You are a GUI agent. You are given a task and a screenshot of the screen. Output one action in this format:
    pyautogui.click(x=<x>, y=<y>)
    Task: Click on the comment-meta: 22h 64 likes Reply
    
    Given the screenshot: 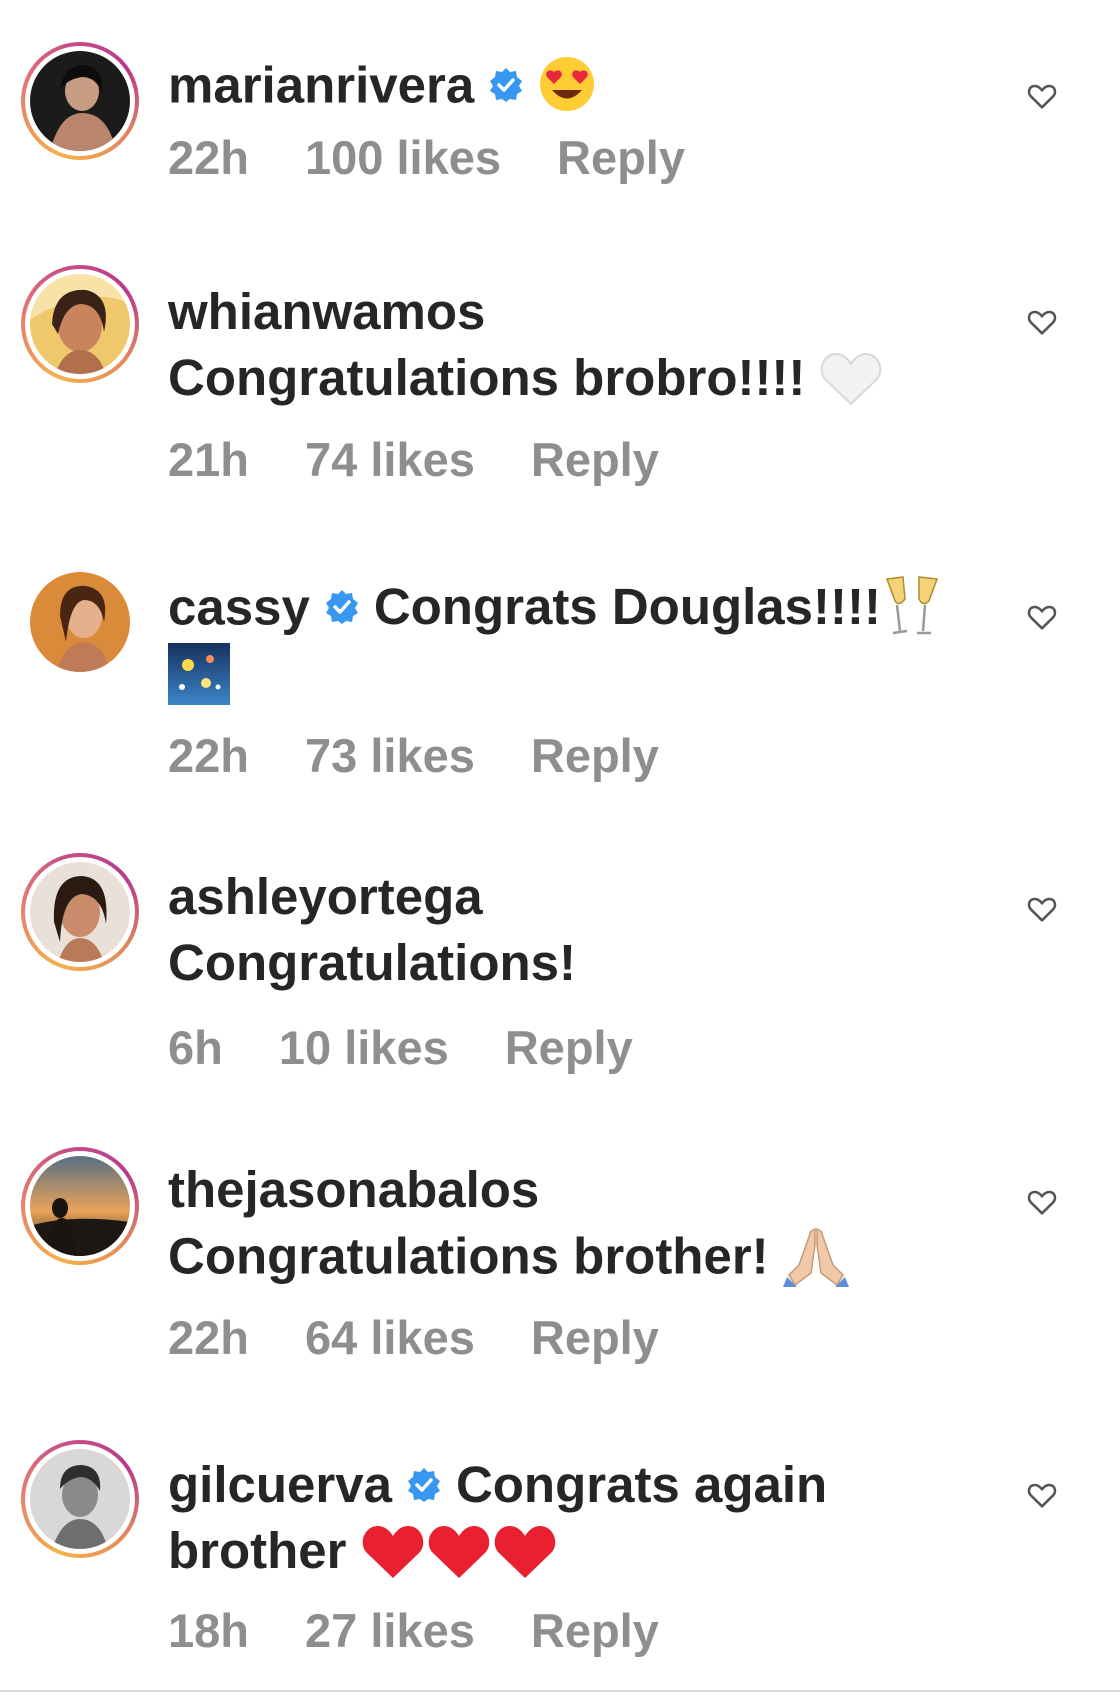 What is the action you would take?
    pyautogui.click(x=413, y=1338)
    